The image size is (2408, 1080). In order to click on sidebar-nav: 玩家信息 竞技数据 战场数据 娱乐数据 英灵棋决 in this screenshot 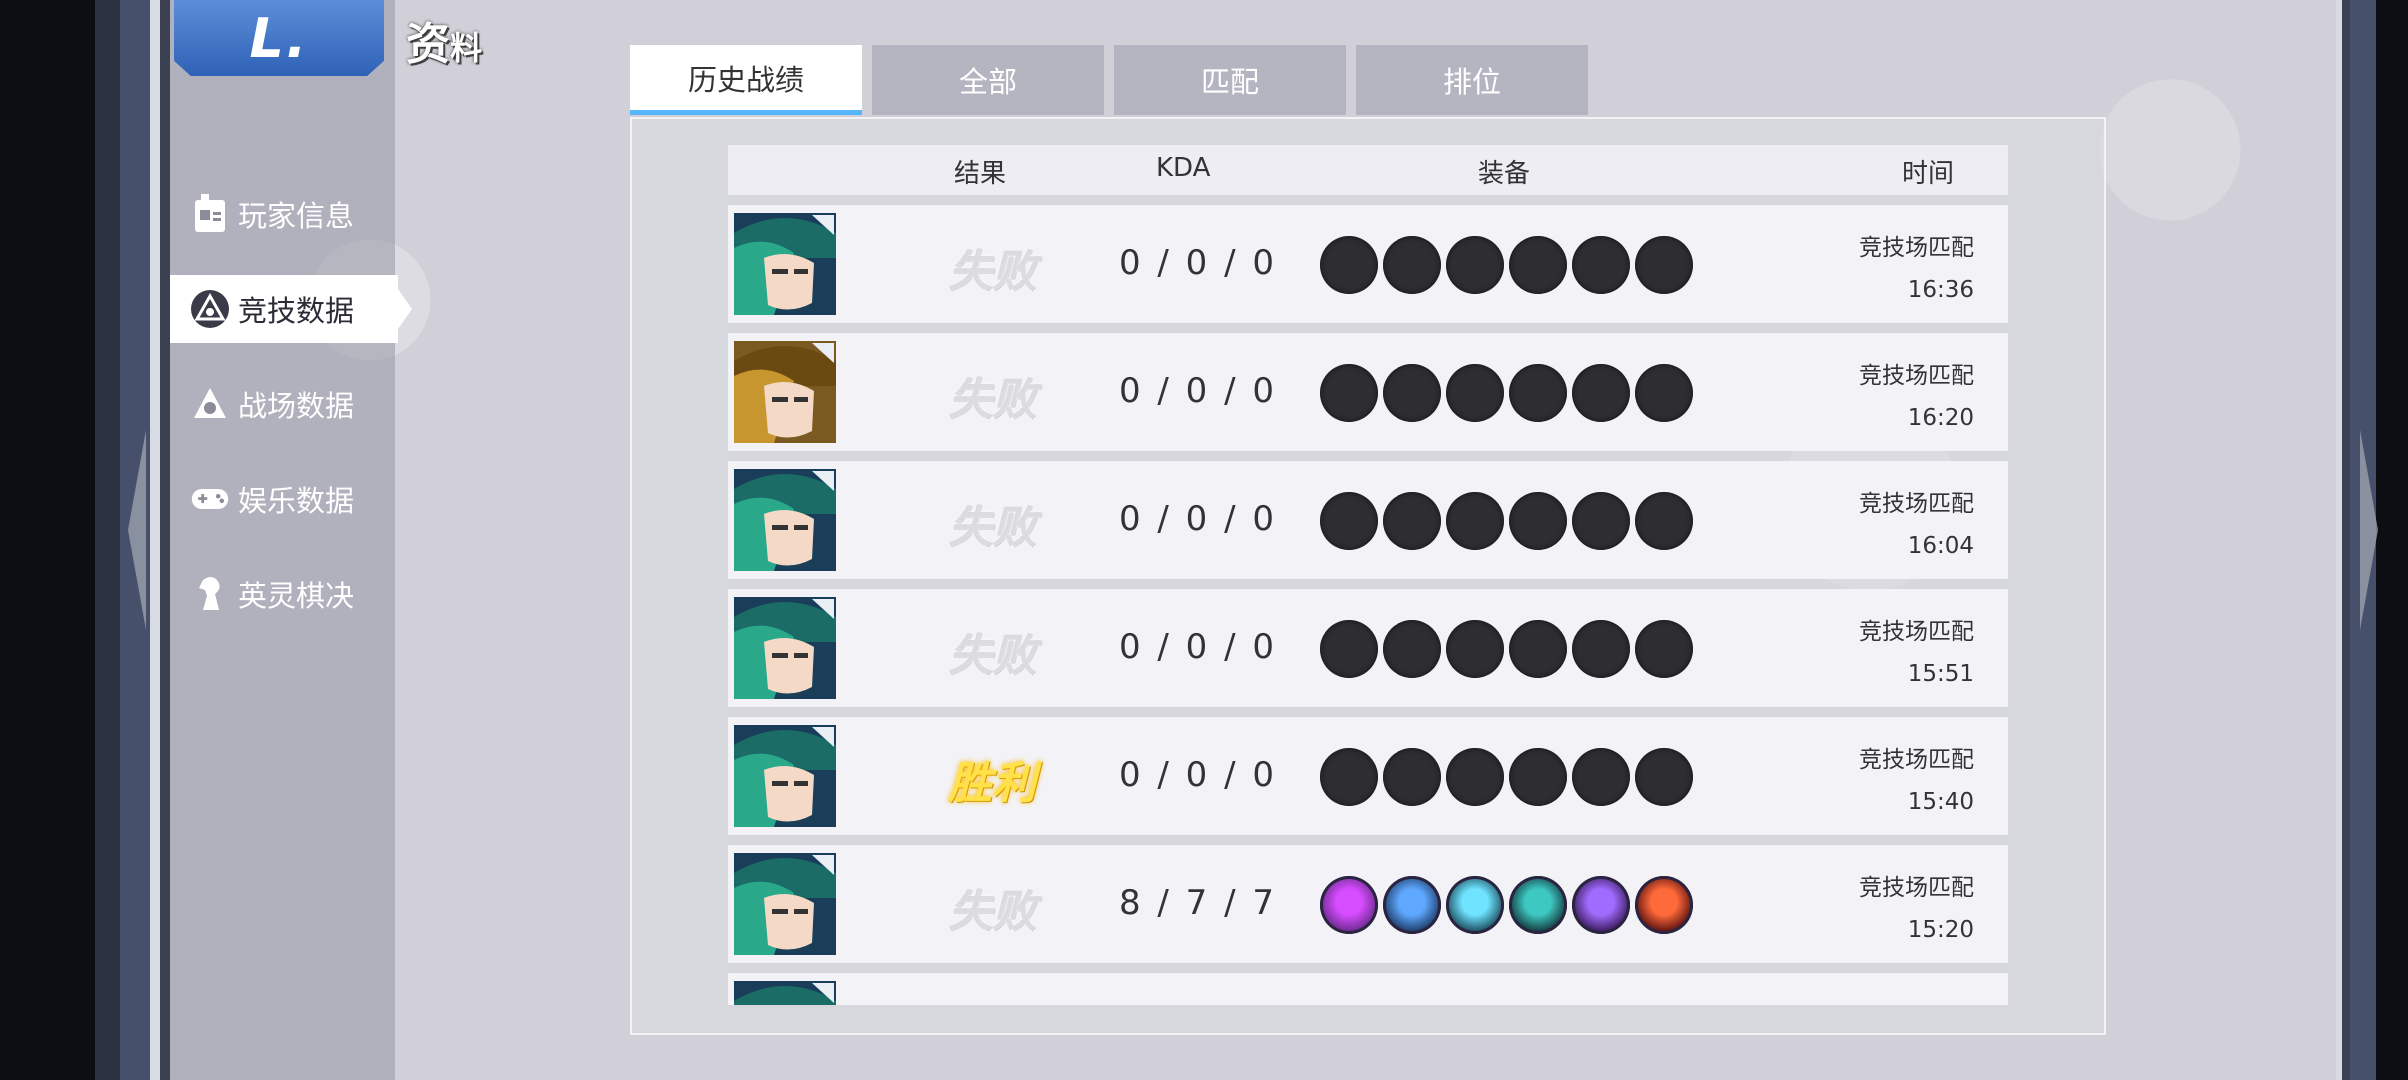, I will do `click(291, 417)`.